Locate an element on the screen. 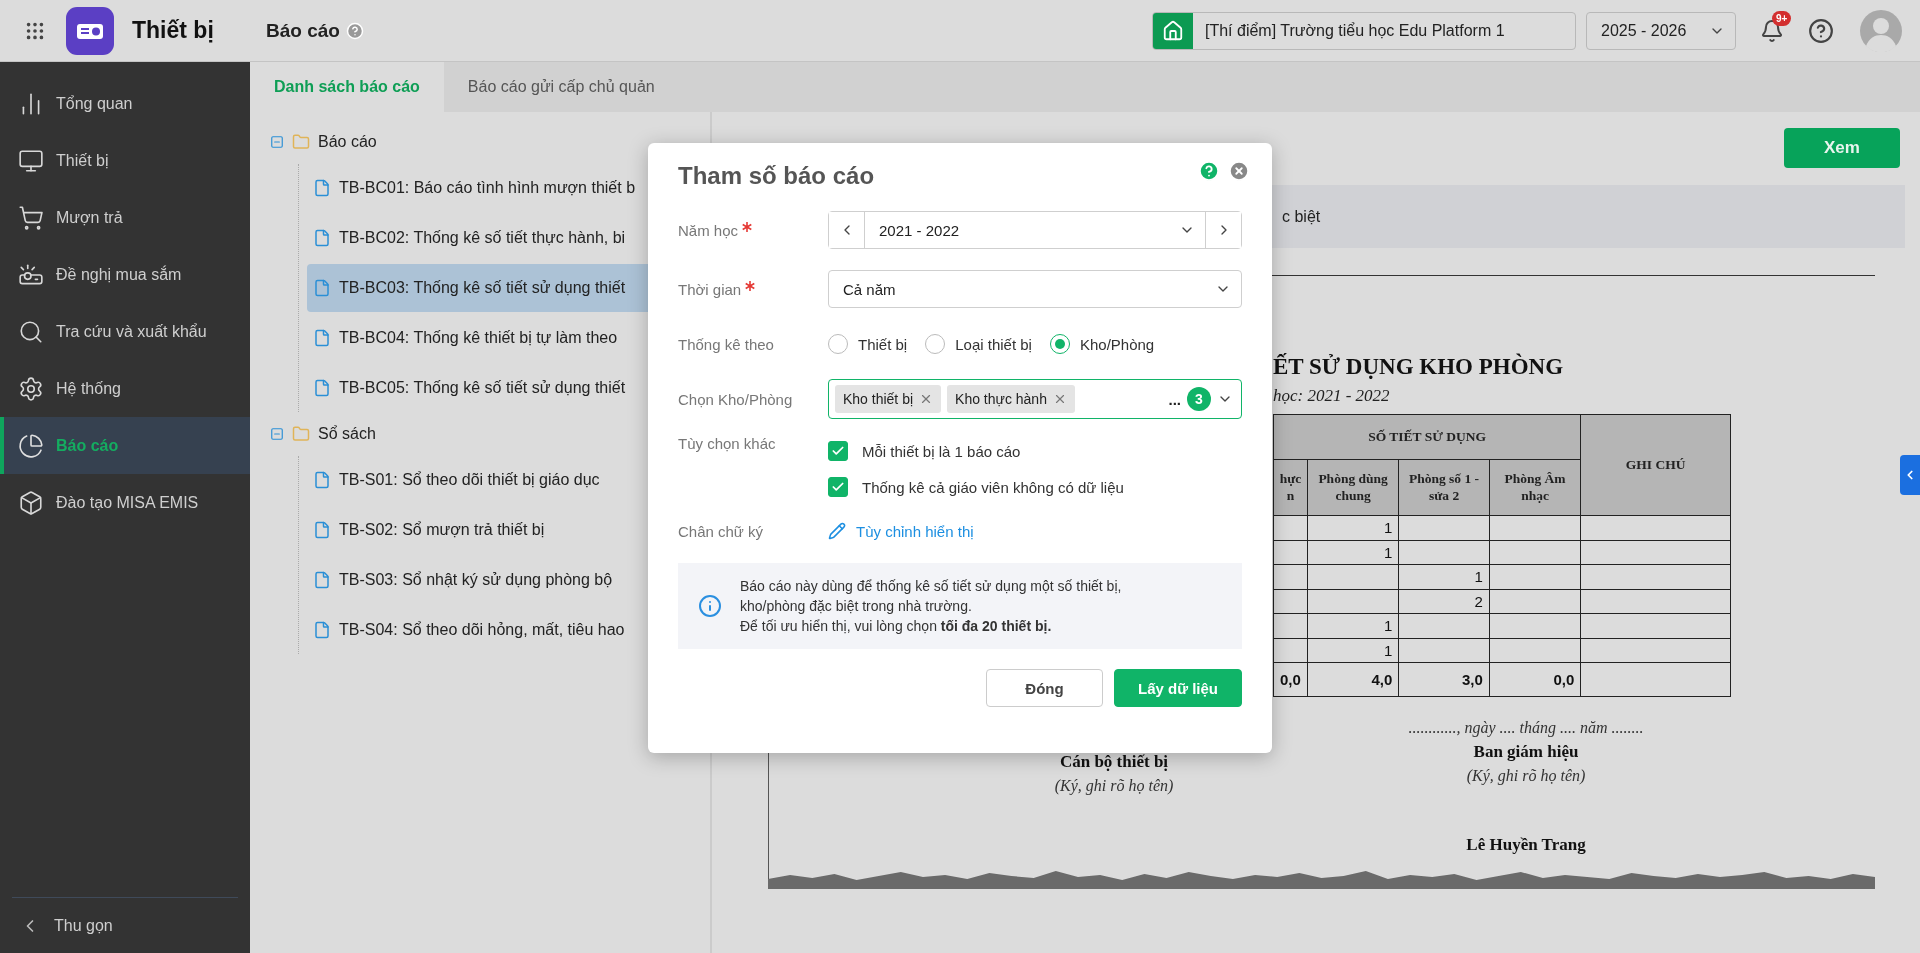 The height and width of the screenshot is (953, 1920). avatar is located at coordinates (1881, 30).